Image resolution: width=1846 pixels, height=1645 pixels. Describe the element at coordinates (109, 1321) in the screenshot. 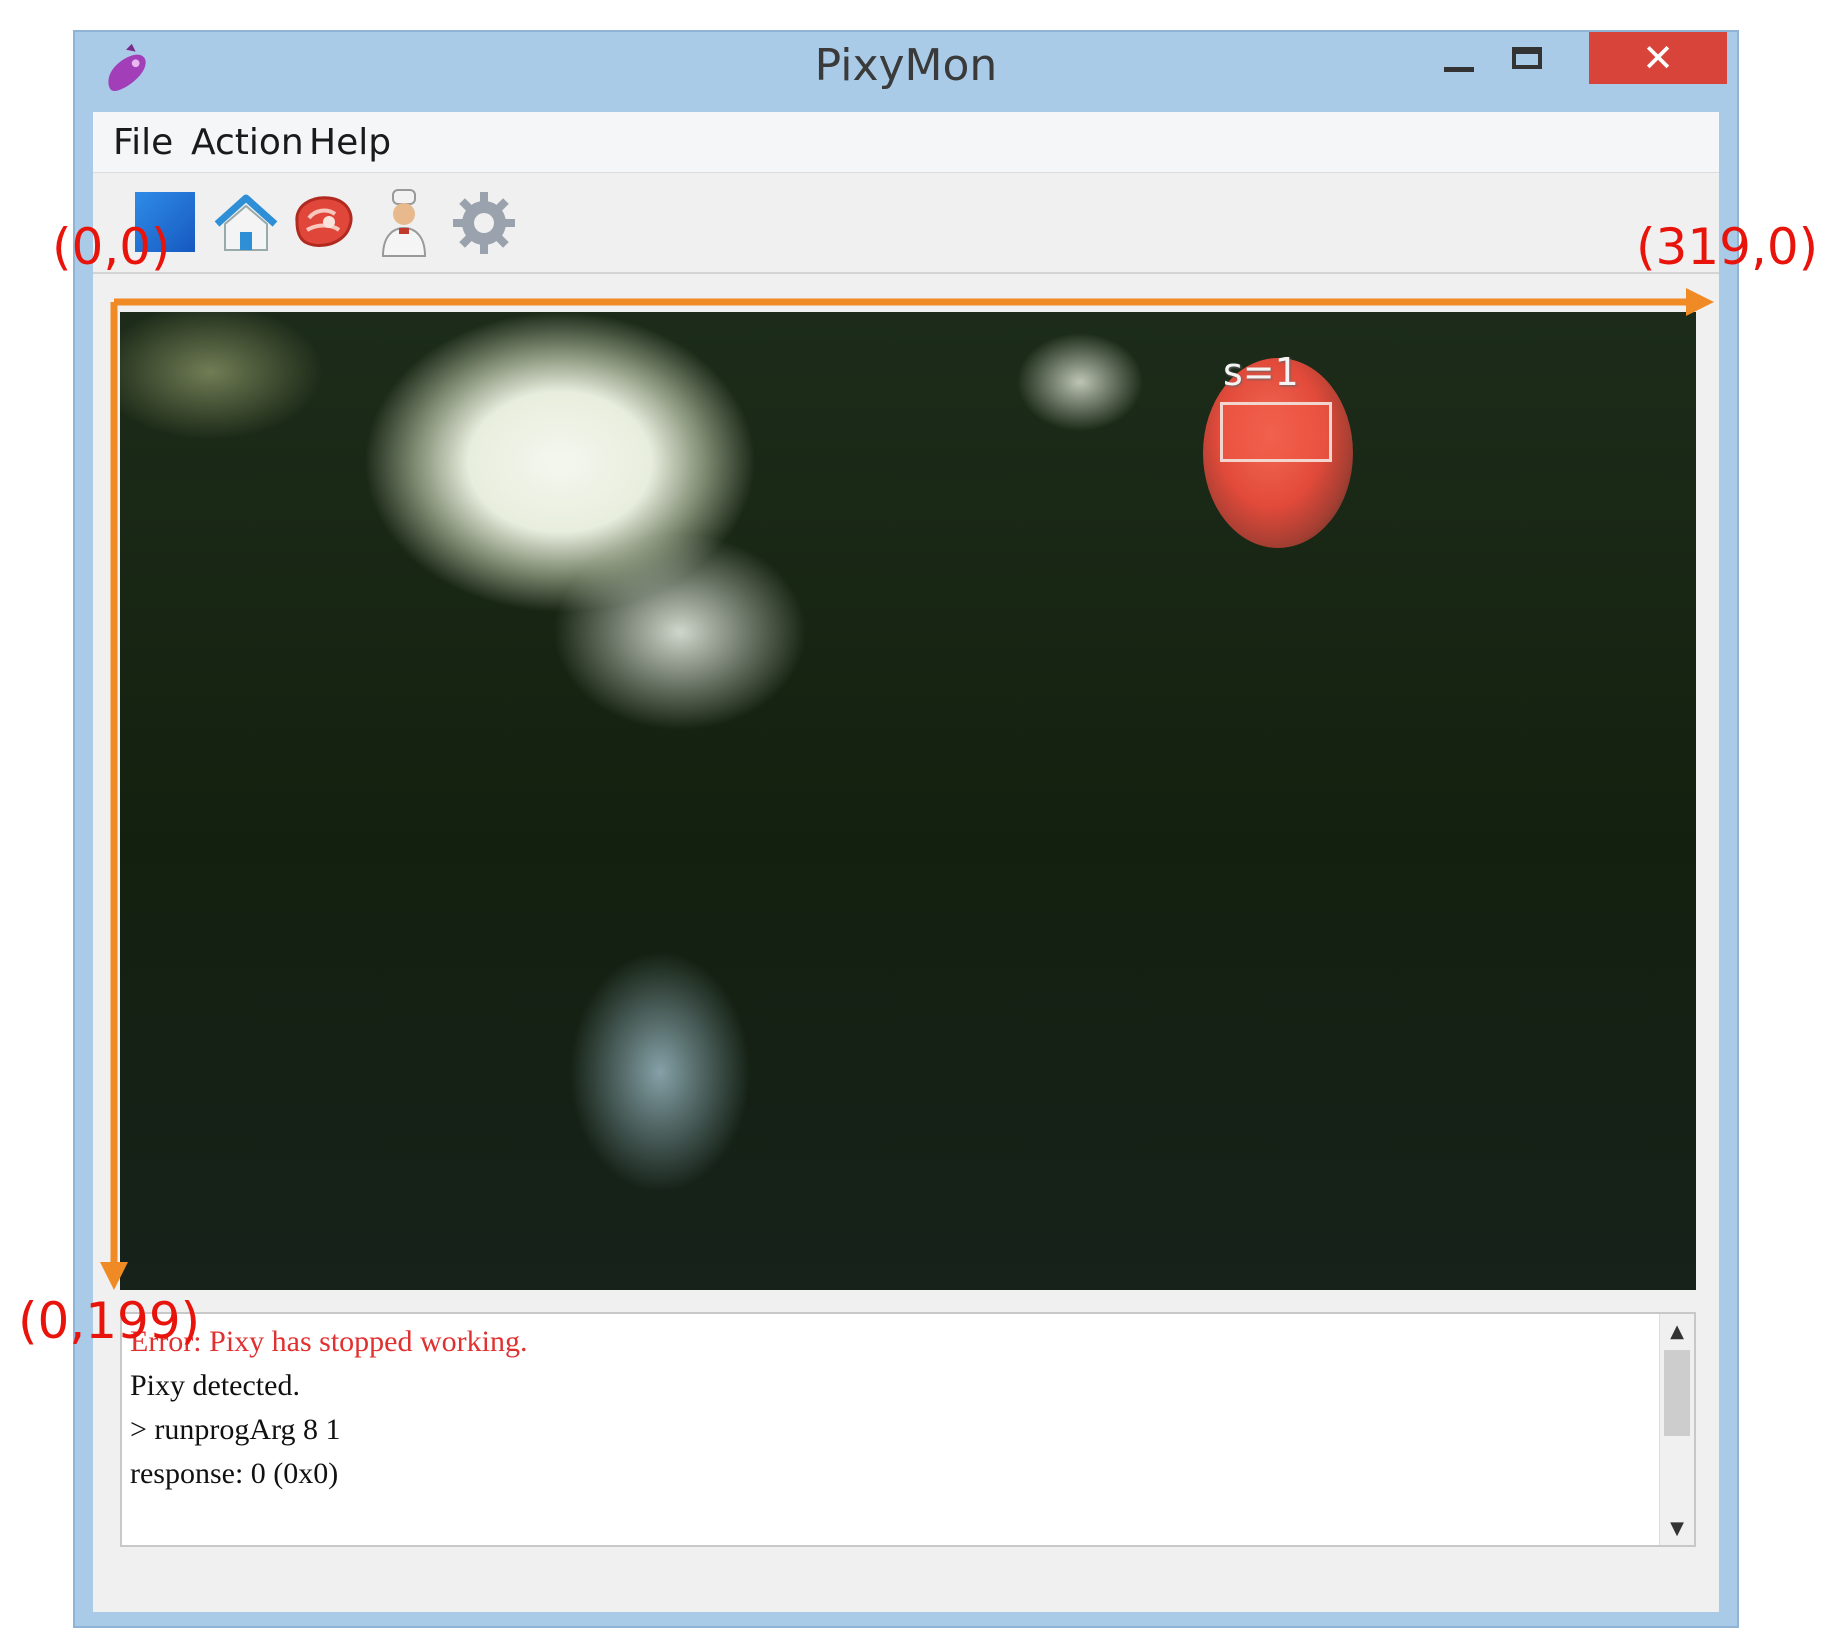

I see `y-max-coordinate-label: (0,199)` at that location.